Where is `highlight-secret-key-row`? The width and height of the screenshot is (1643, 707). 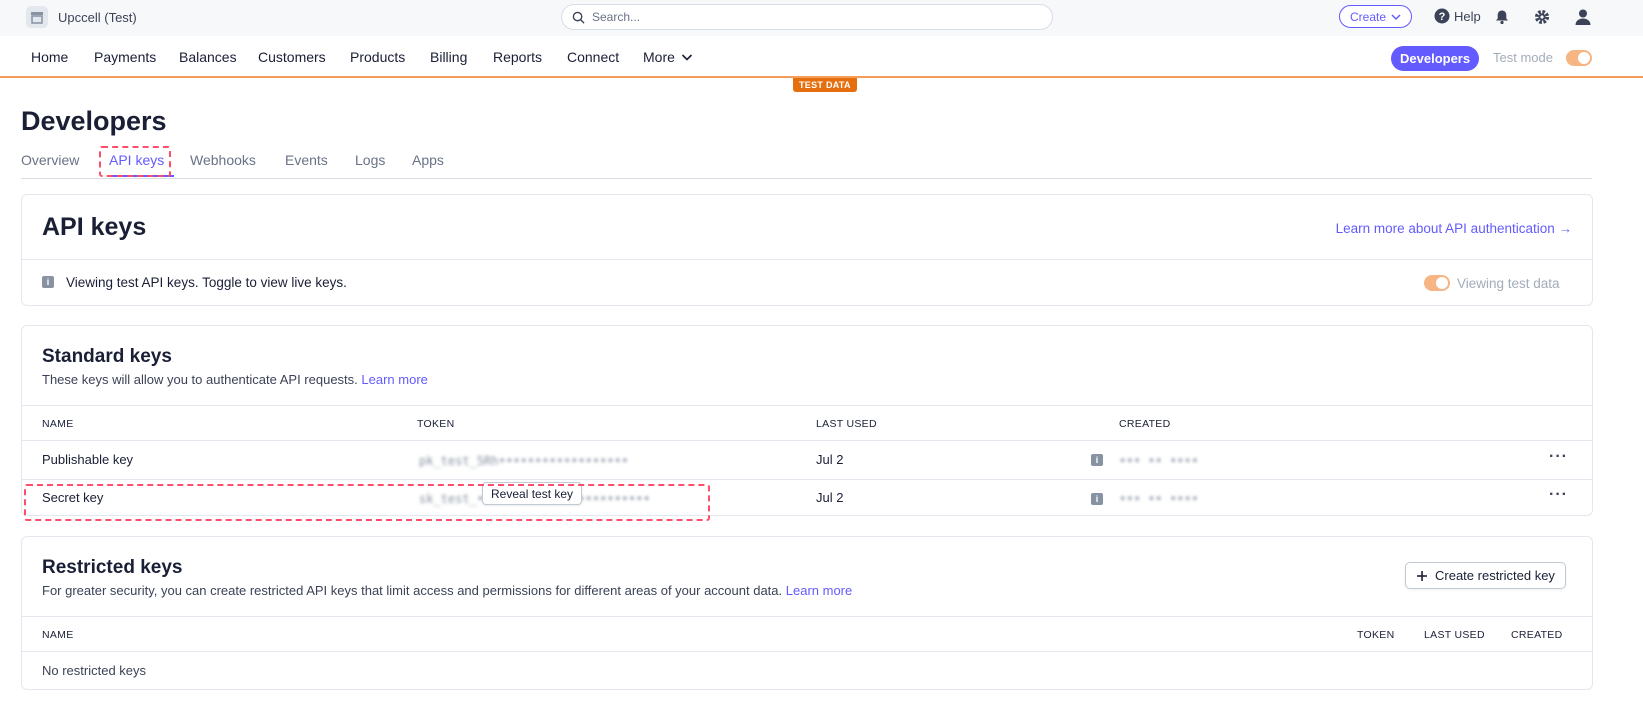
highlight-secret-key-row is located at coordinates (367, 502).